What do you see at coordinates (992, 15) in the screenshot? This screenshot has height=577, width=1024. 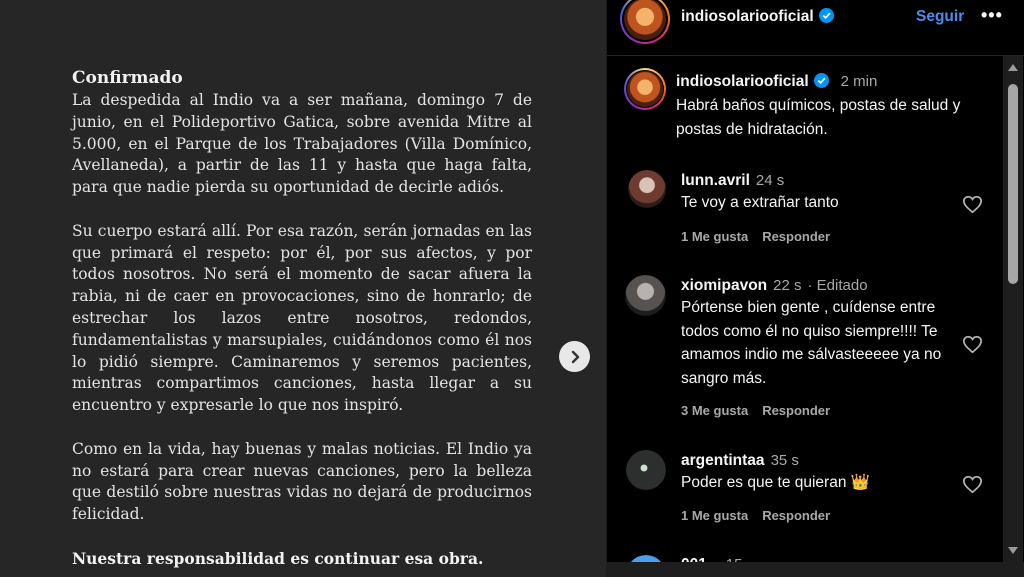 I see `more-options-button: •••` at bounding box center [992, 15].